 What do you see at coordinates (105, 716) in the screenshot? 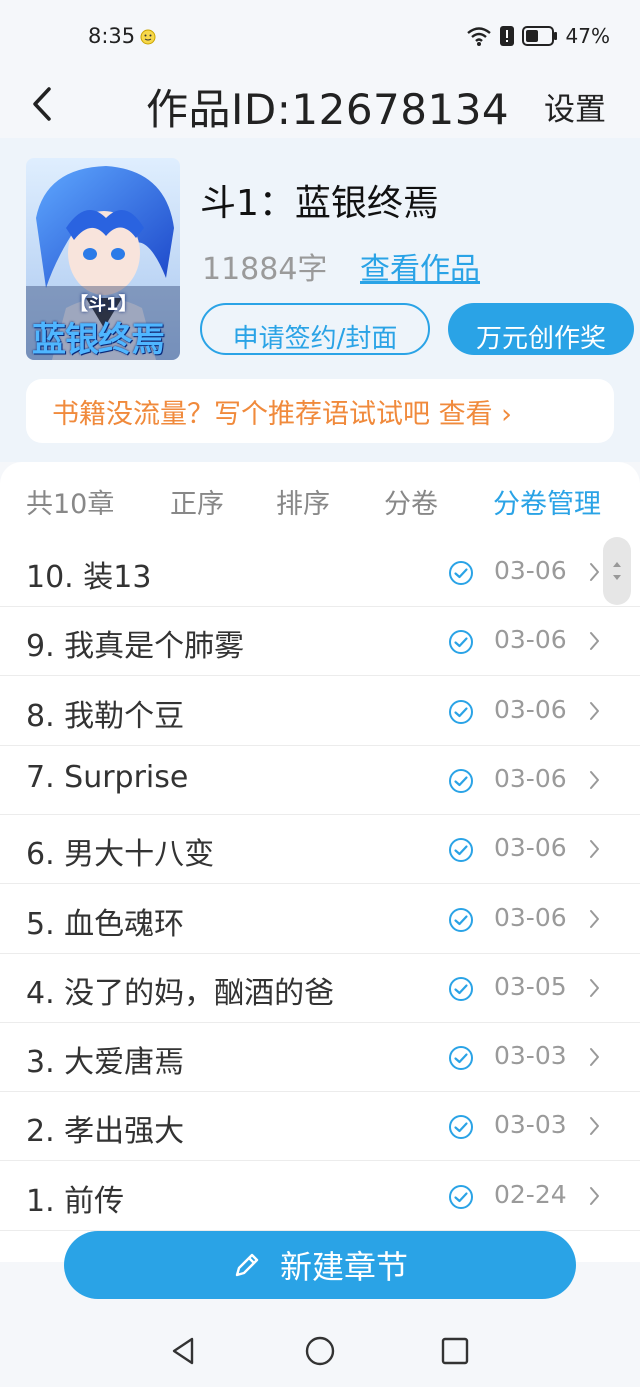
I see `chapter-title: 8. 我勒个豆` at bounding box center [105, 716].